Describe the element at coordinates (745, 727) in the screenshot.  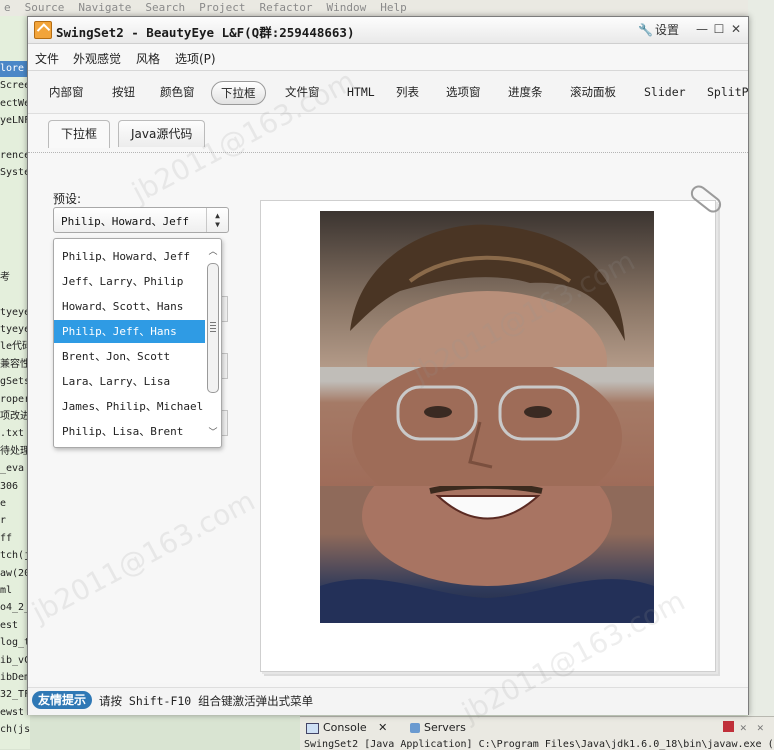
I see `remove-launch-icon: ✕` at that location.